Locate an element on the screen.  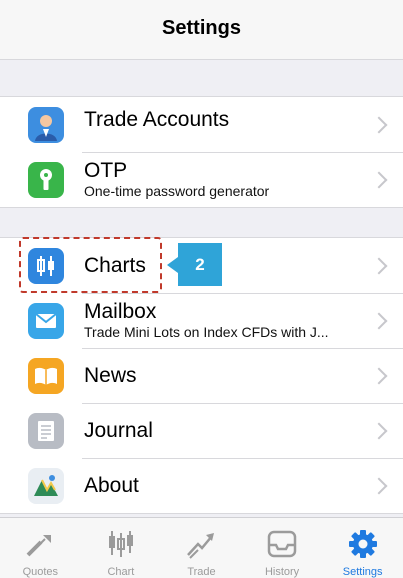
settings-item-trade-accounts: Trade Accounts is located at coordinates (201, 124).